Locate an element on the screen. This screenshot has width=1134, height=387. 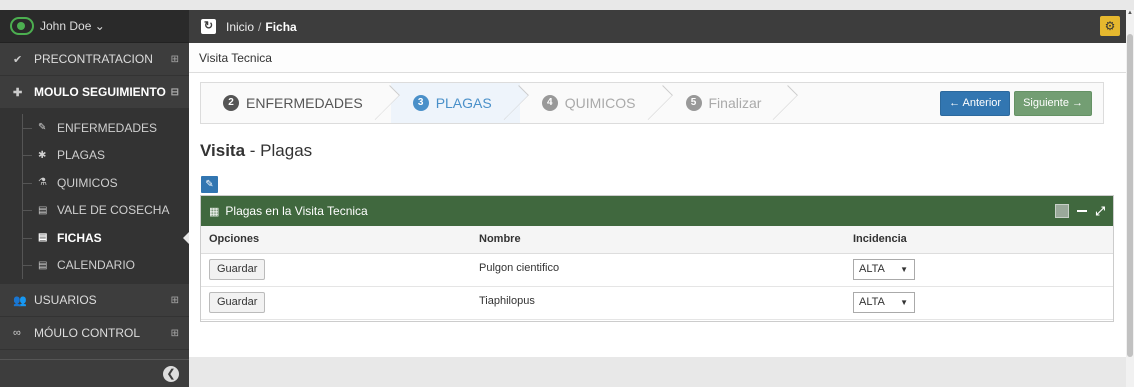
bug-icon: ✱ is located at coordinates (42, 155).